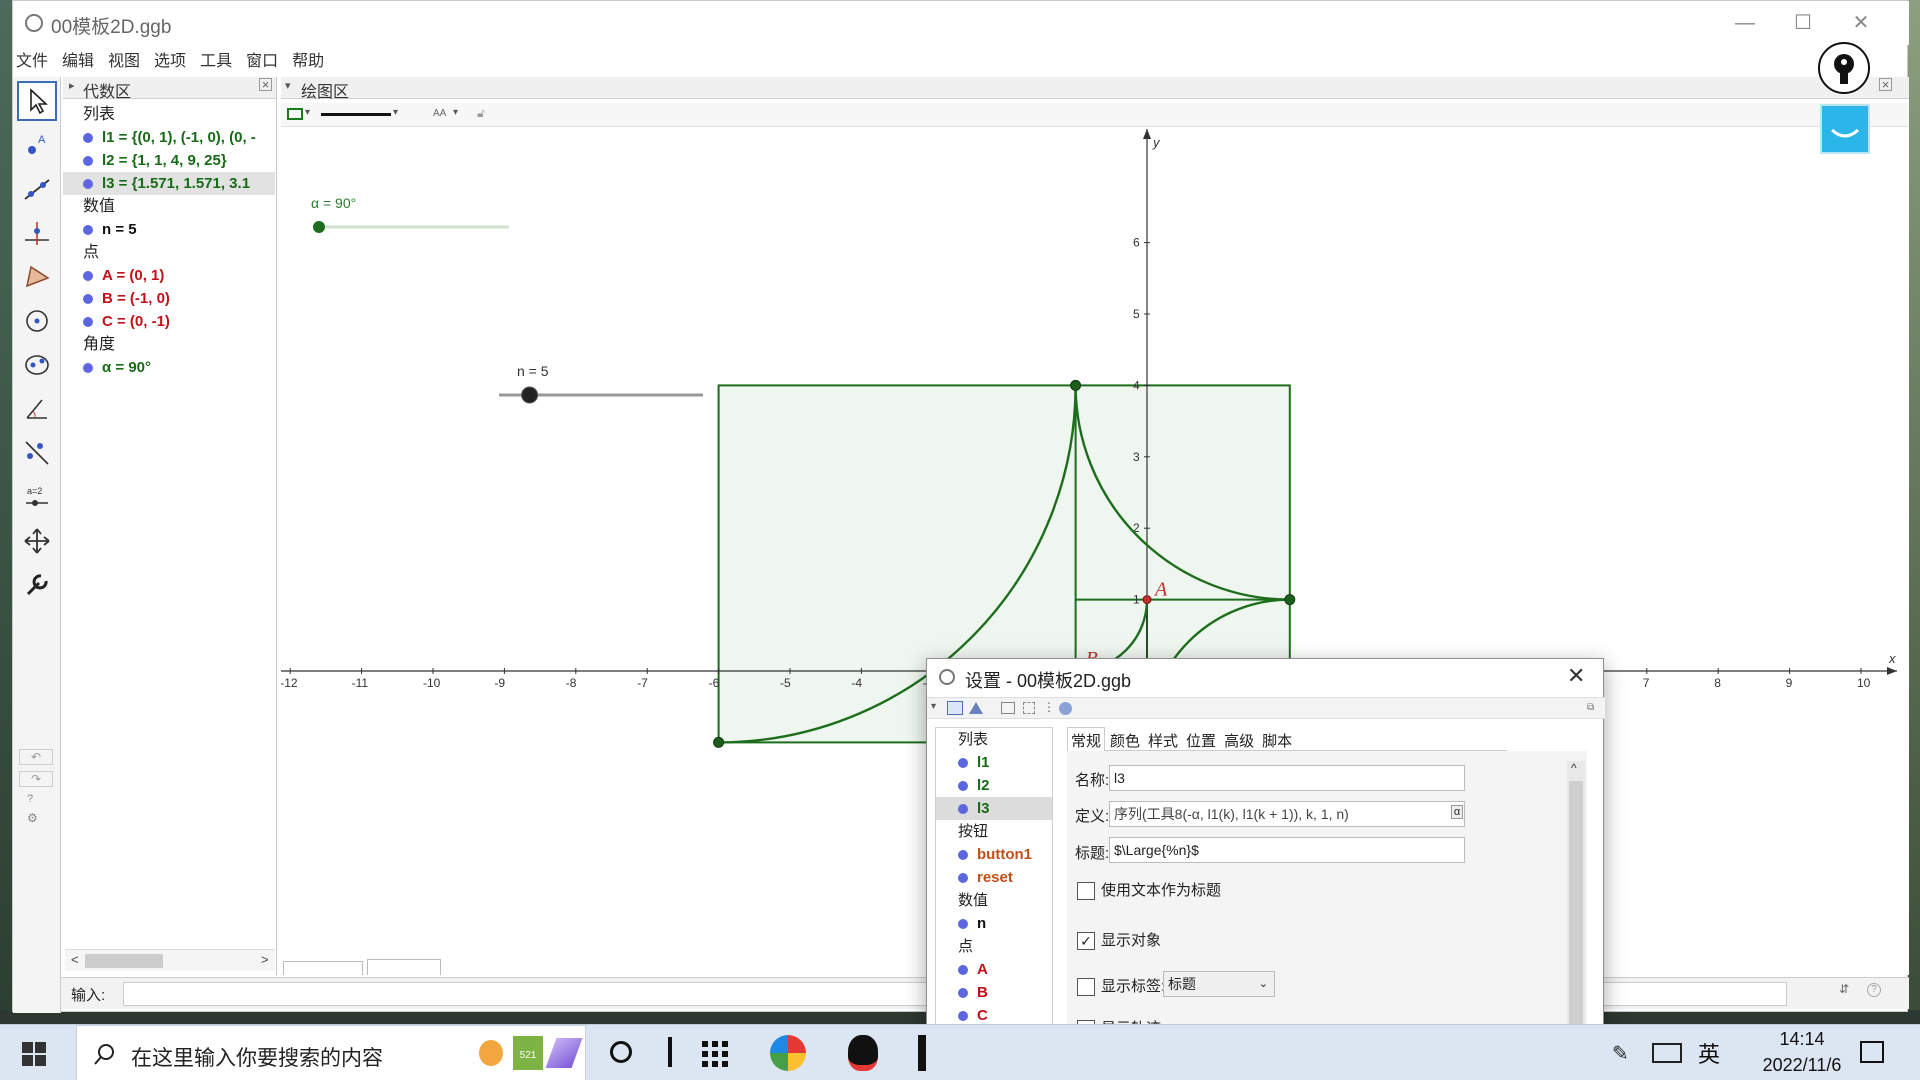 The width and height of the screenshot is (1920, 1080). What do you see at coordinates (1287, 850) in the screenshot?
I see `caption-input: $\Large{%n}$` at bounding box center [1287, 850].